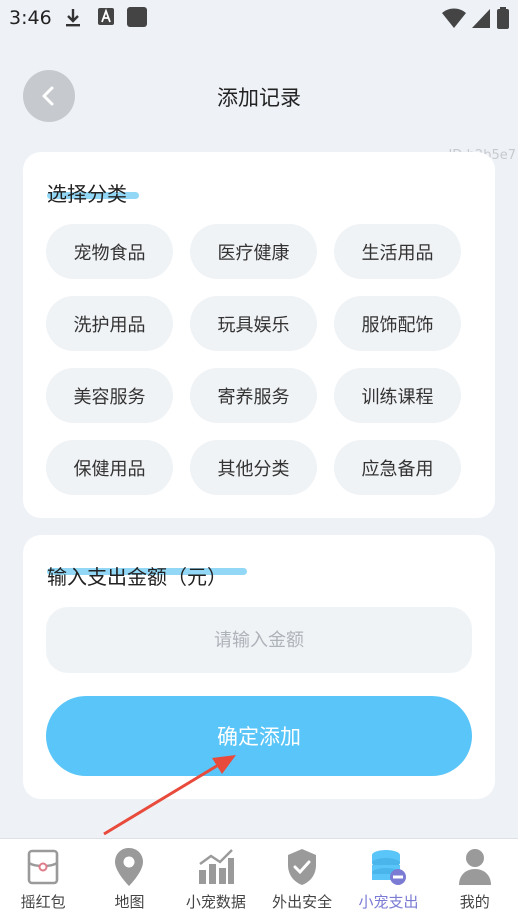  I want to click on header: 添加记录, so click(259, 97).